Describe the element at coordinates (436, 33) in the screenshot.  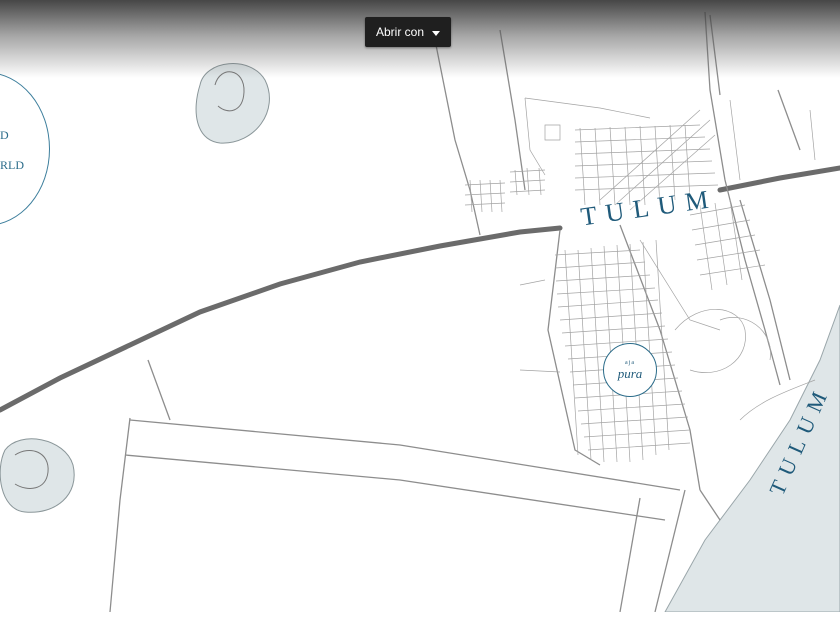
I see `caret-down-icon` at that location.